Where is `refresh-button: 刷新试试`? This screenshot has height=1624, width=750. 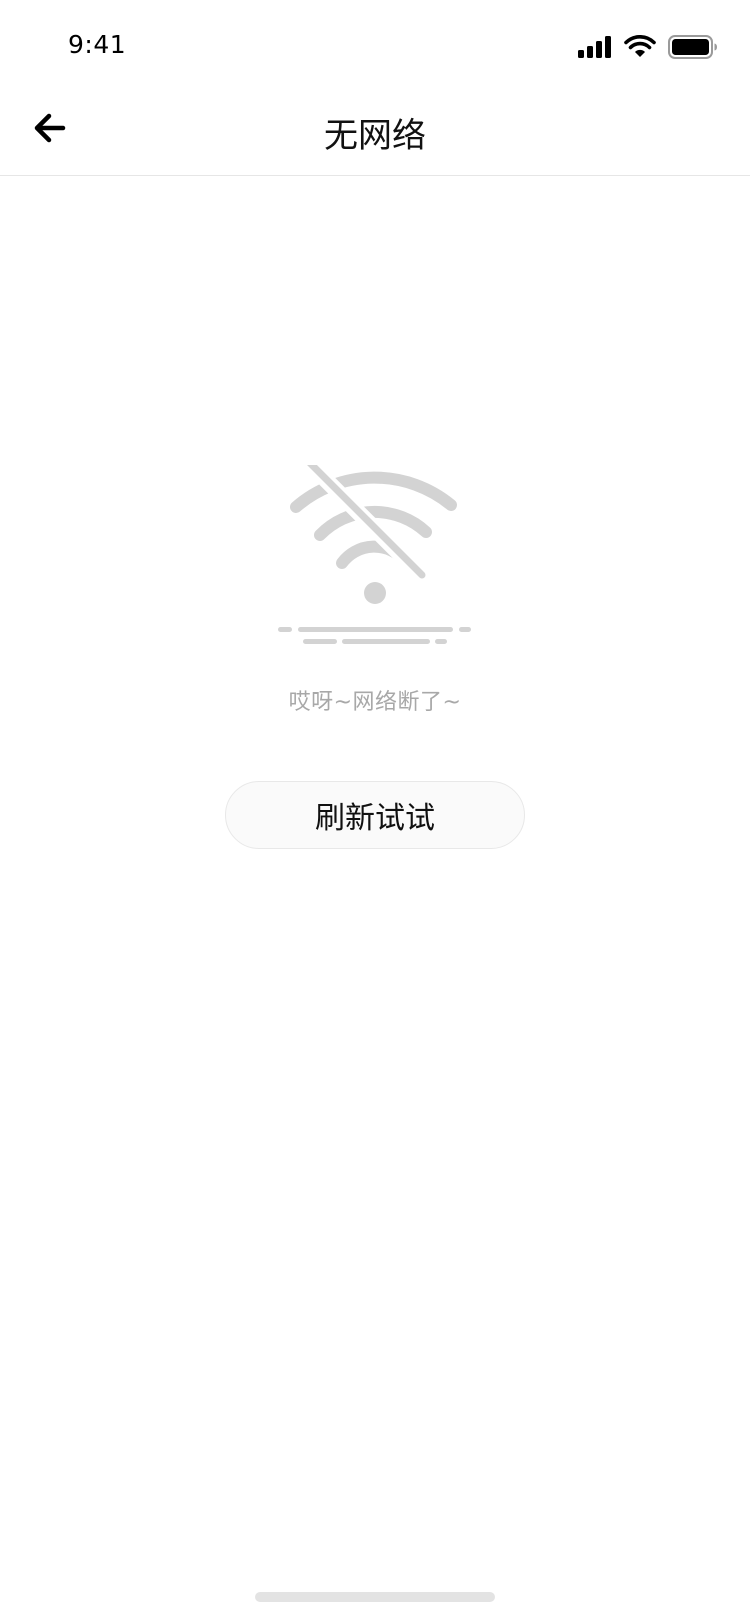 refresh-button: 刷新试试 is located at coordinates (375, 815).